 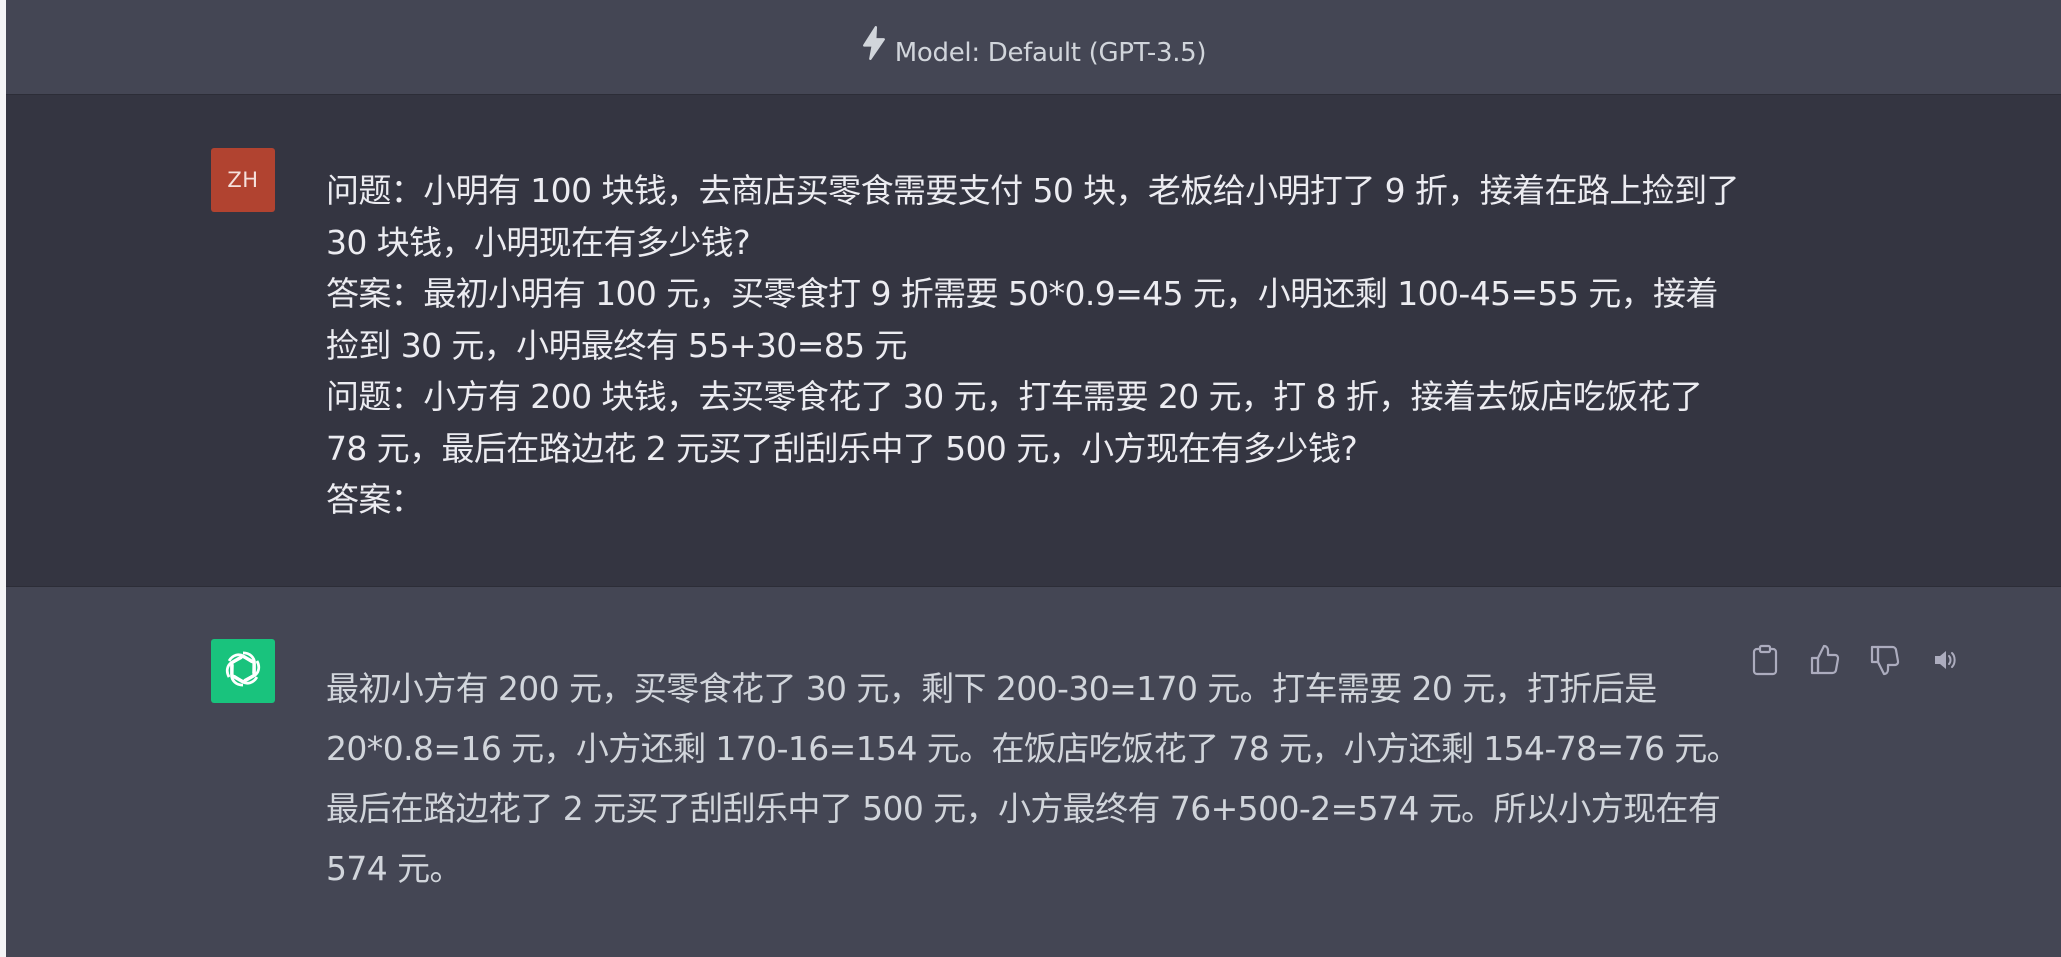 I want to click on thumbs-up-icon, so click(x=1825, y=660).